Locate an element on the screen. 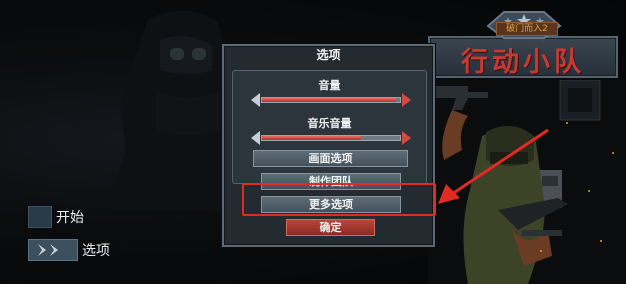 Image resolution: width=626 pixels, height=284 pixels. dialog-title: 选项 is located at coordinates (328, 55).